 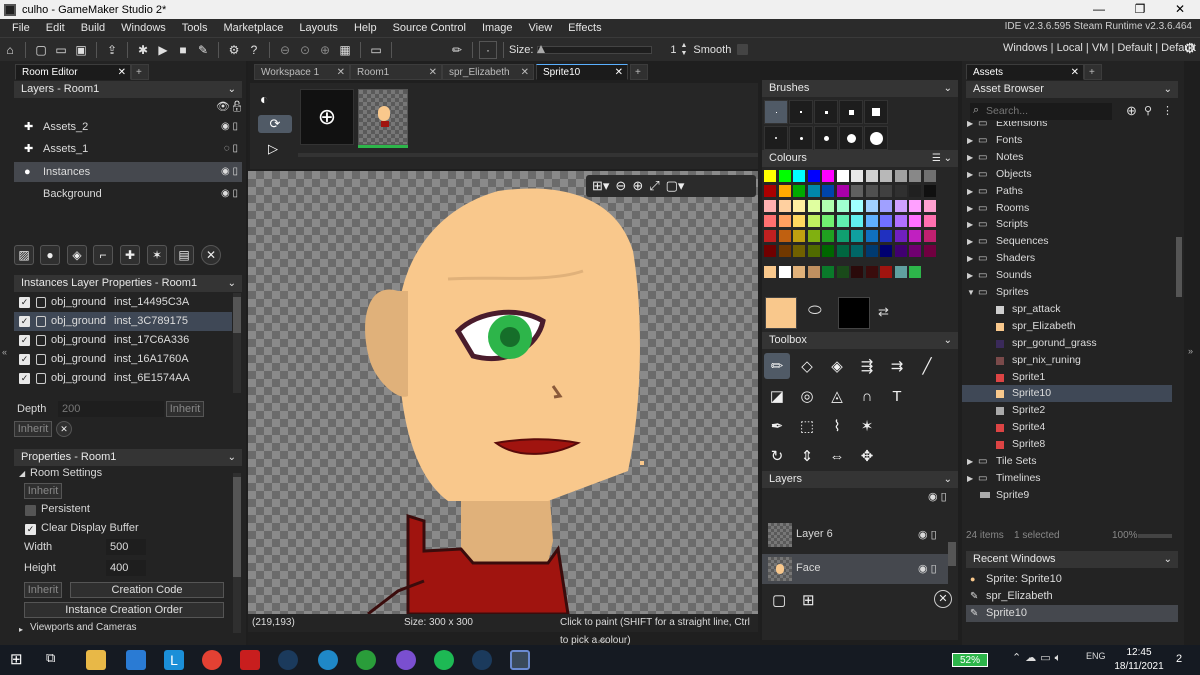 I want to click on menu-marketplace: Marketplace, so click(x=253, y=28).